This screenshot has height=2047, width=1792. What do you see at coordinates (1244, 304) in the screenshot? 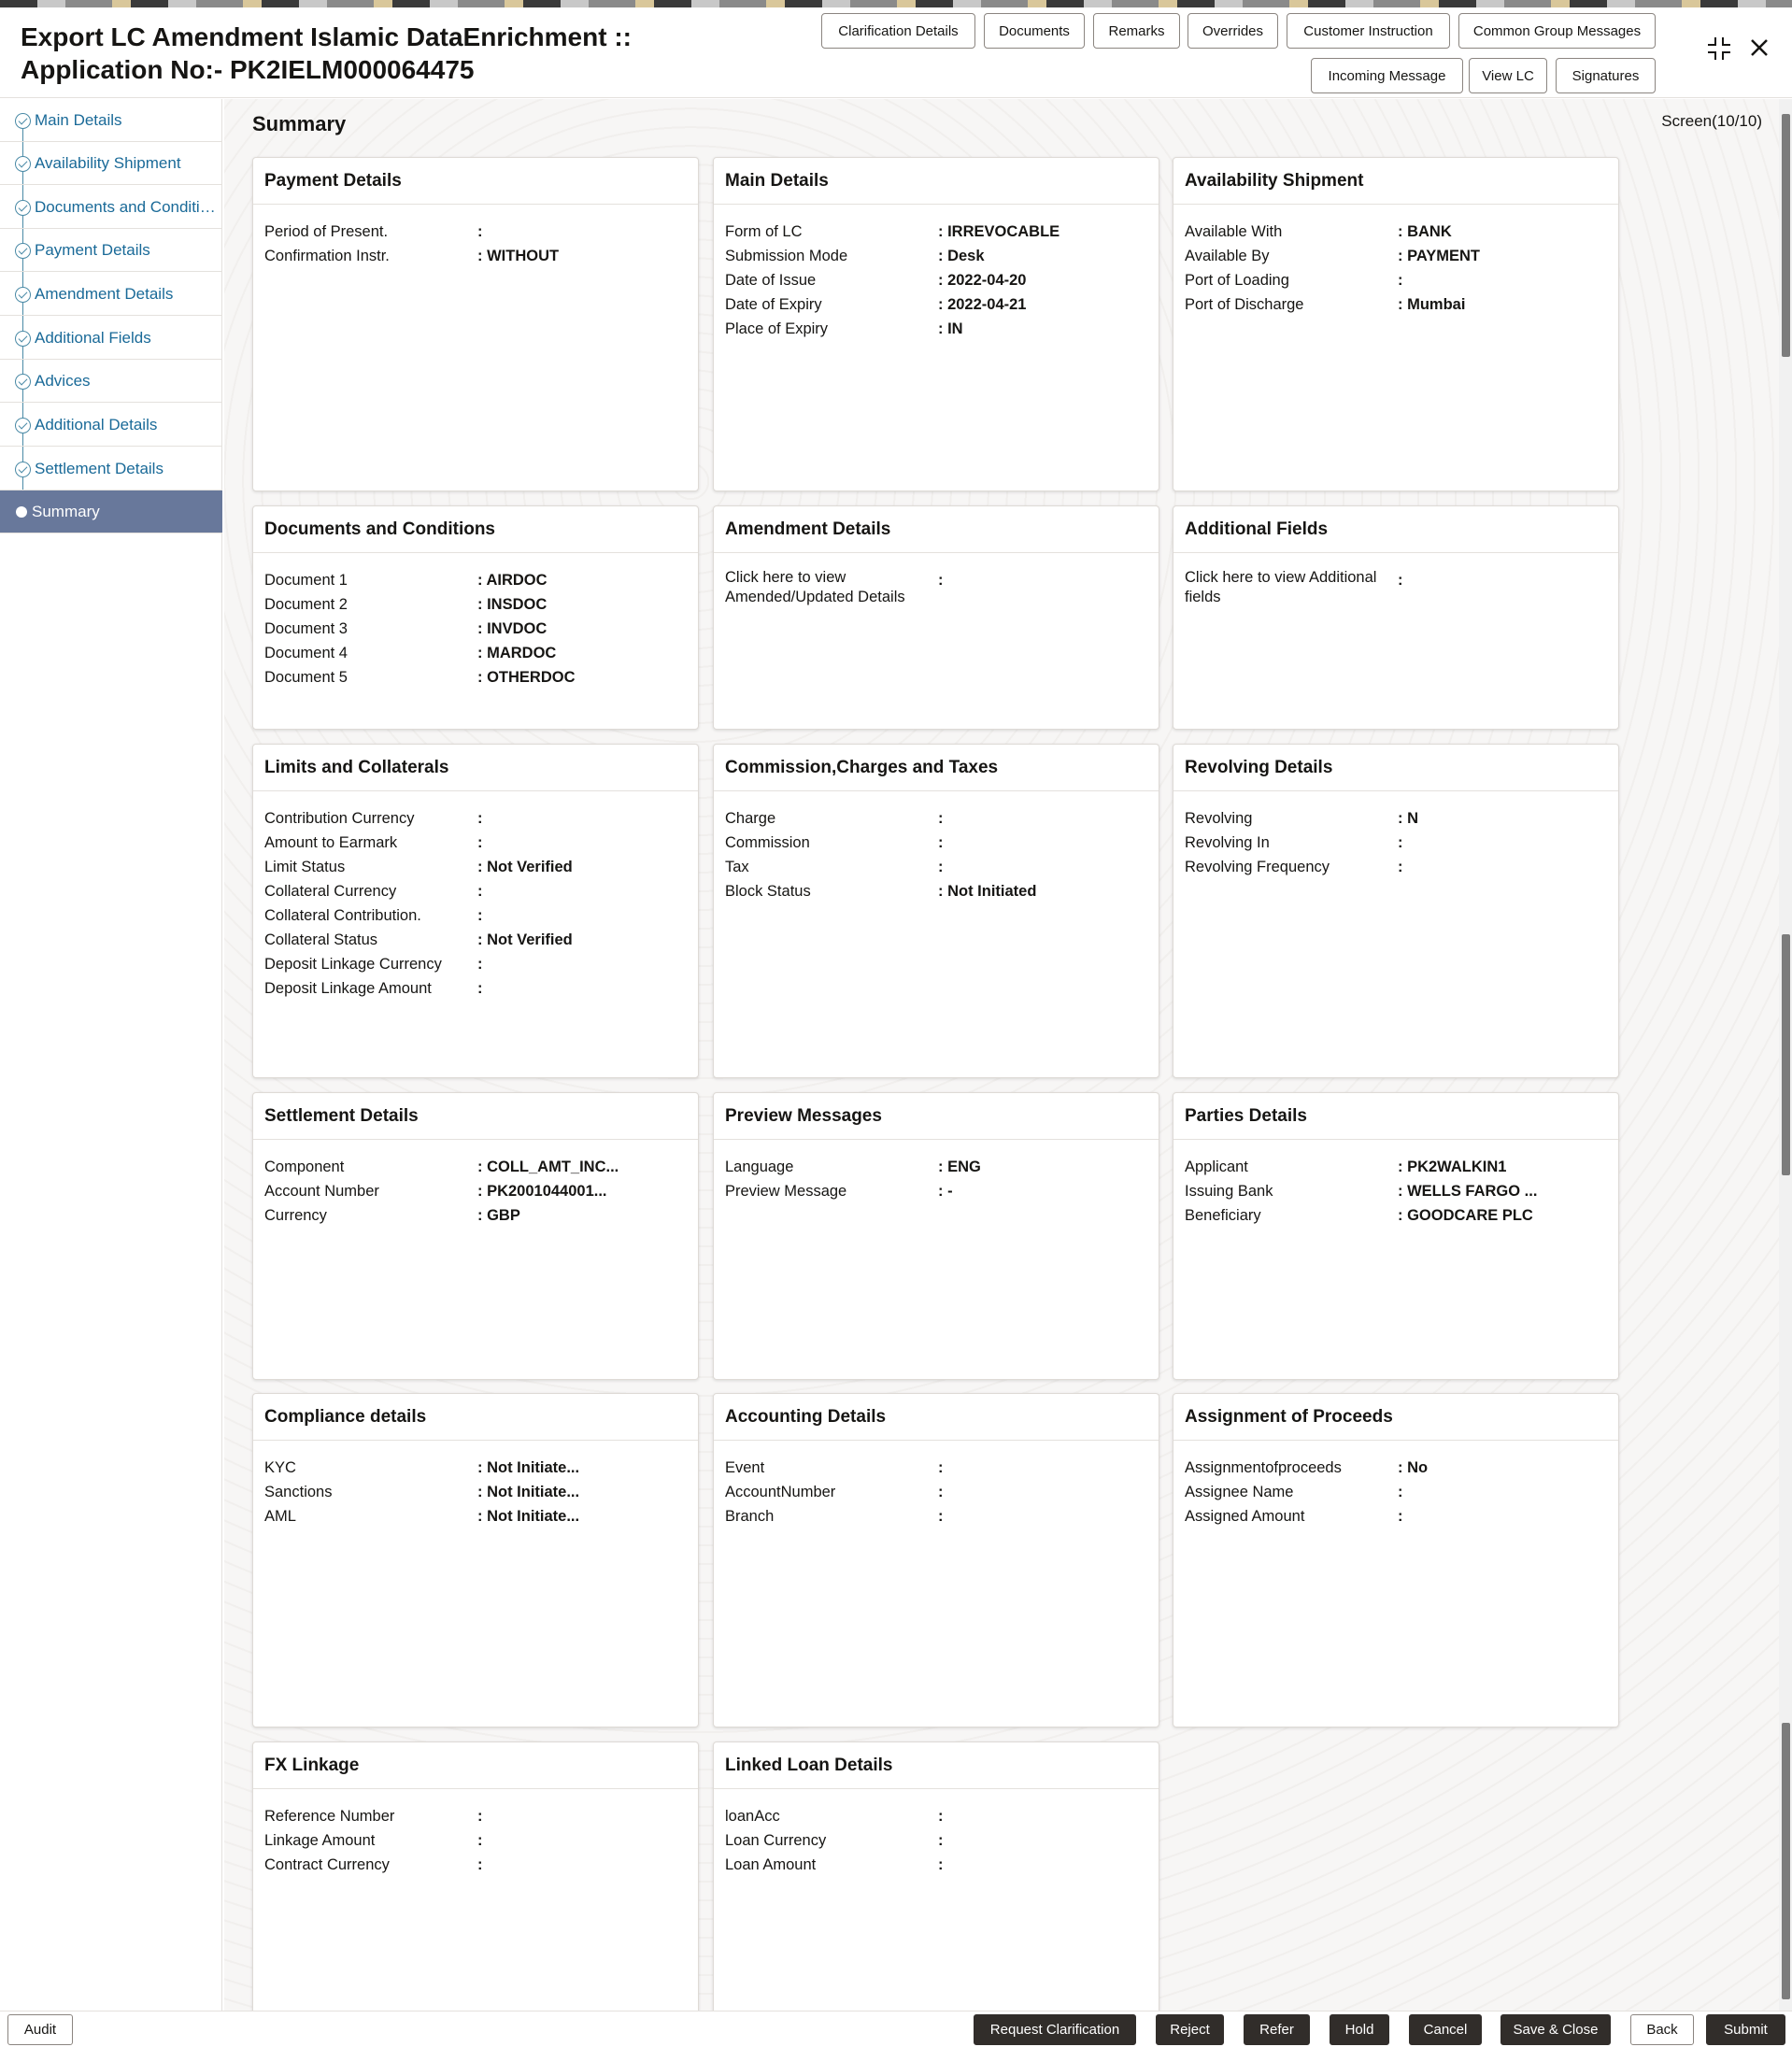
I see `field-label: Port of Discharge` at bounding box center [1244, 304].